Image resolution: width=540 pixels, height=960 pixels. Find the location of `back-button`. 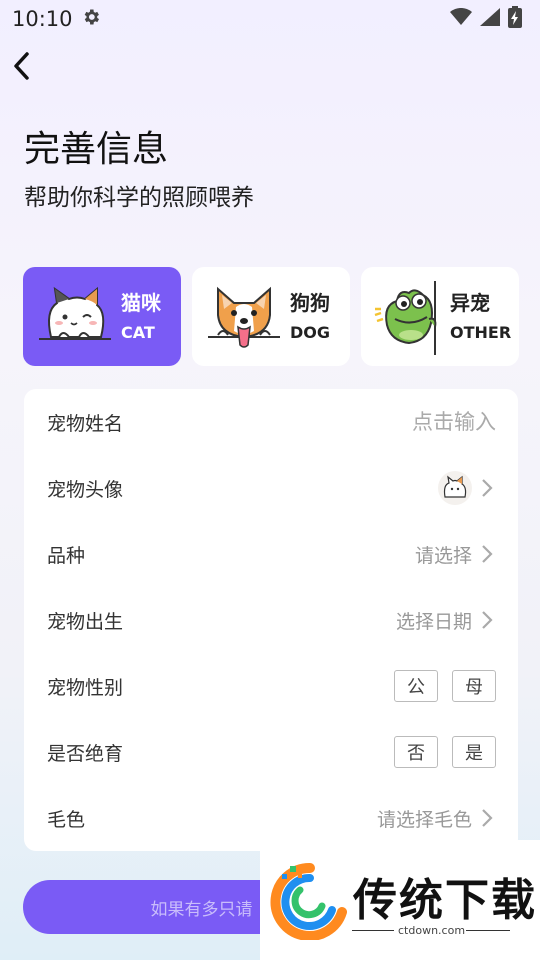

back-button is located at coordinates (21, 68).